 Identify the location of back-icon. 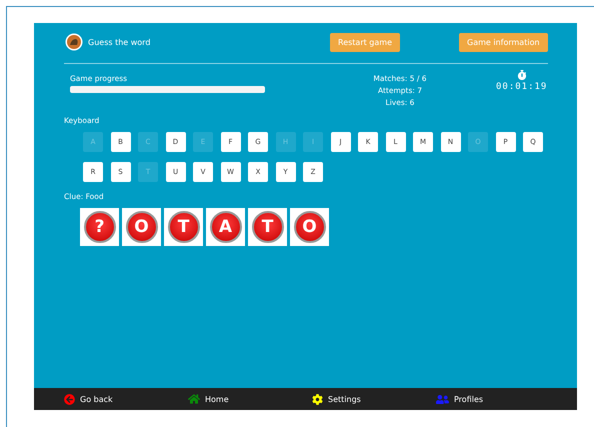
(69, 399).